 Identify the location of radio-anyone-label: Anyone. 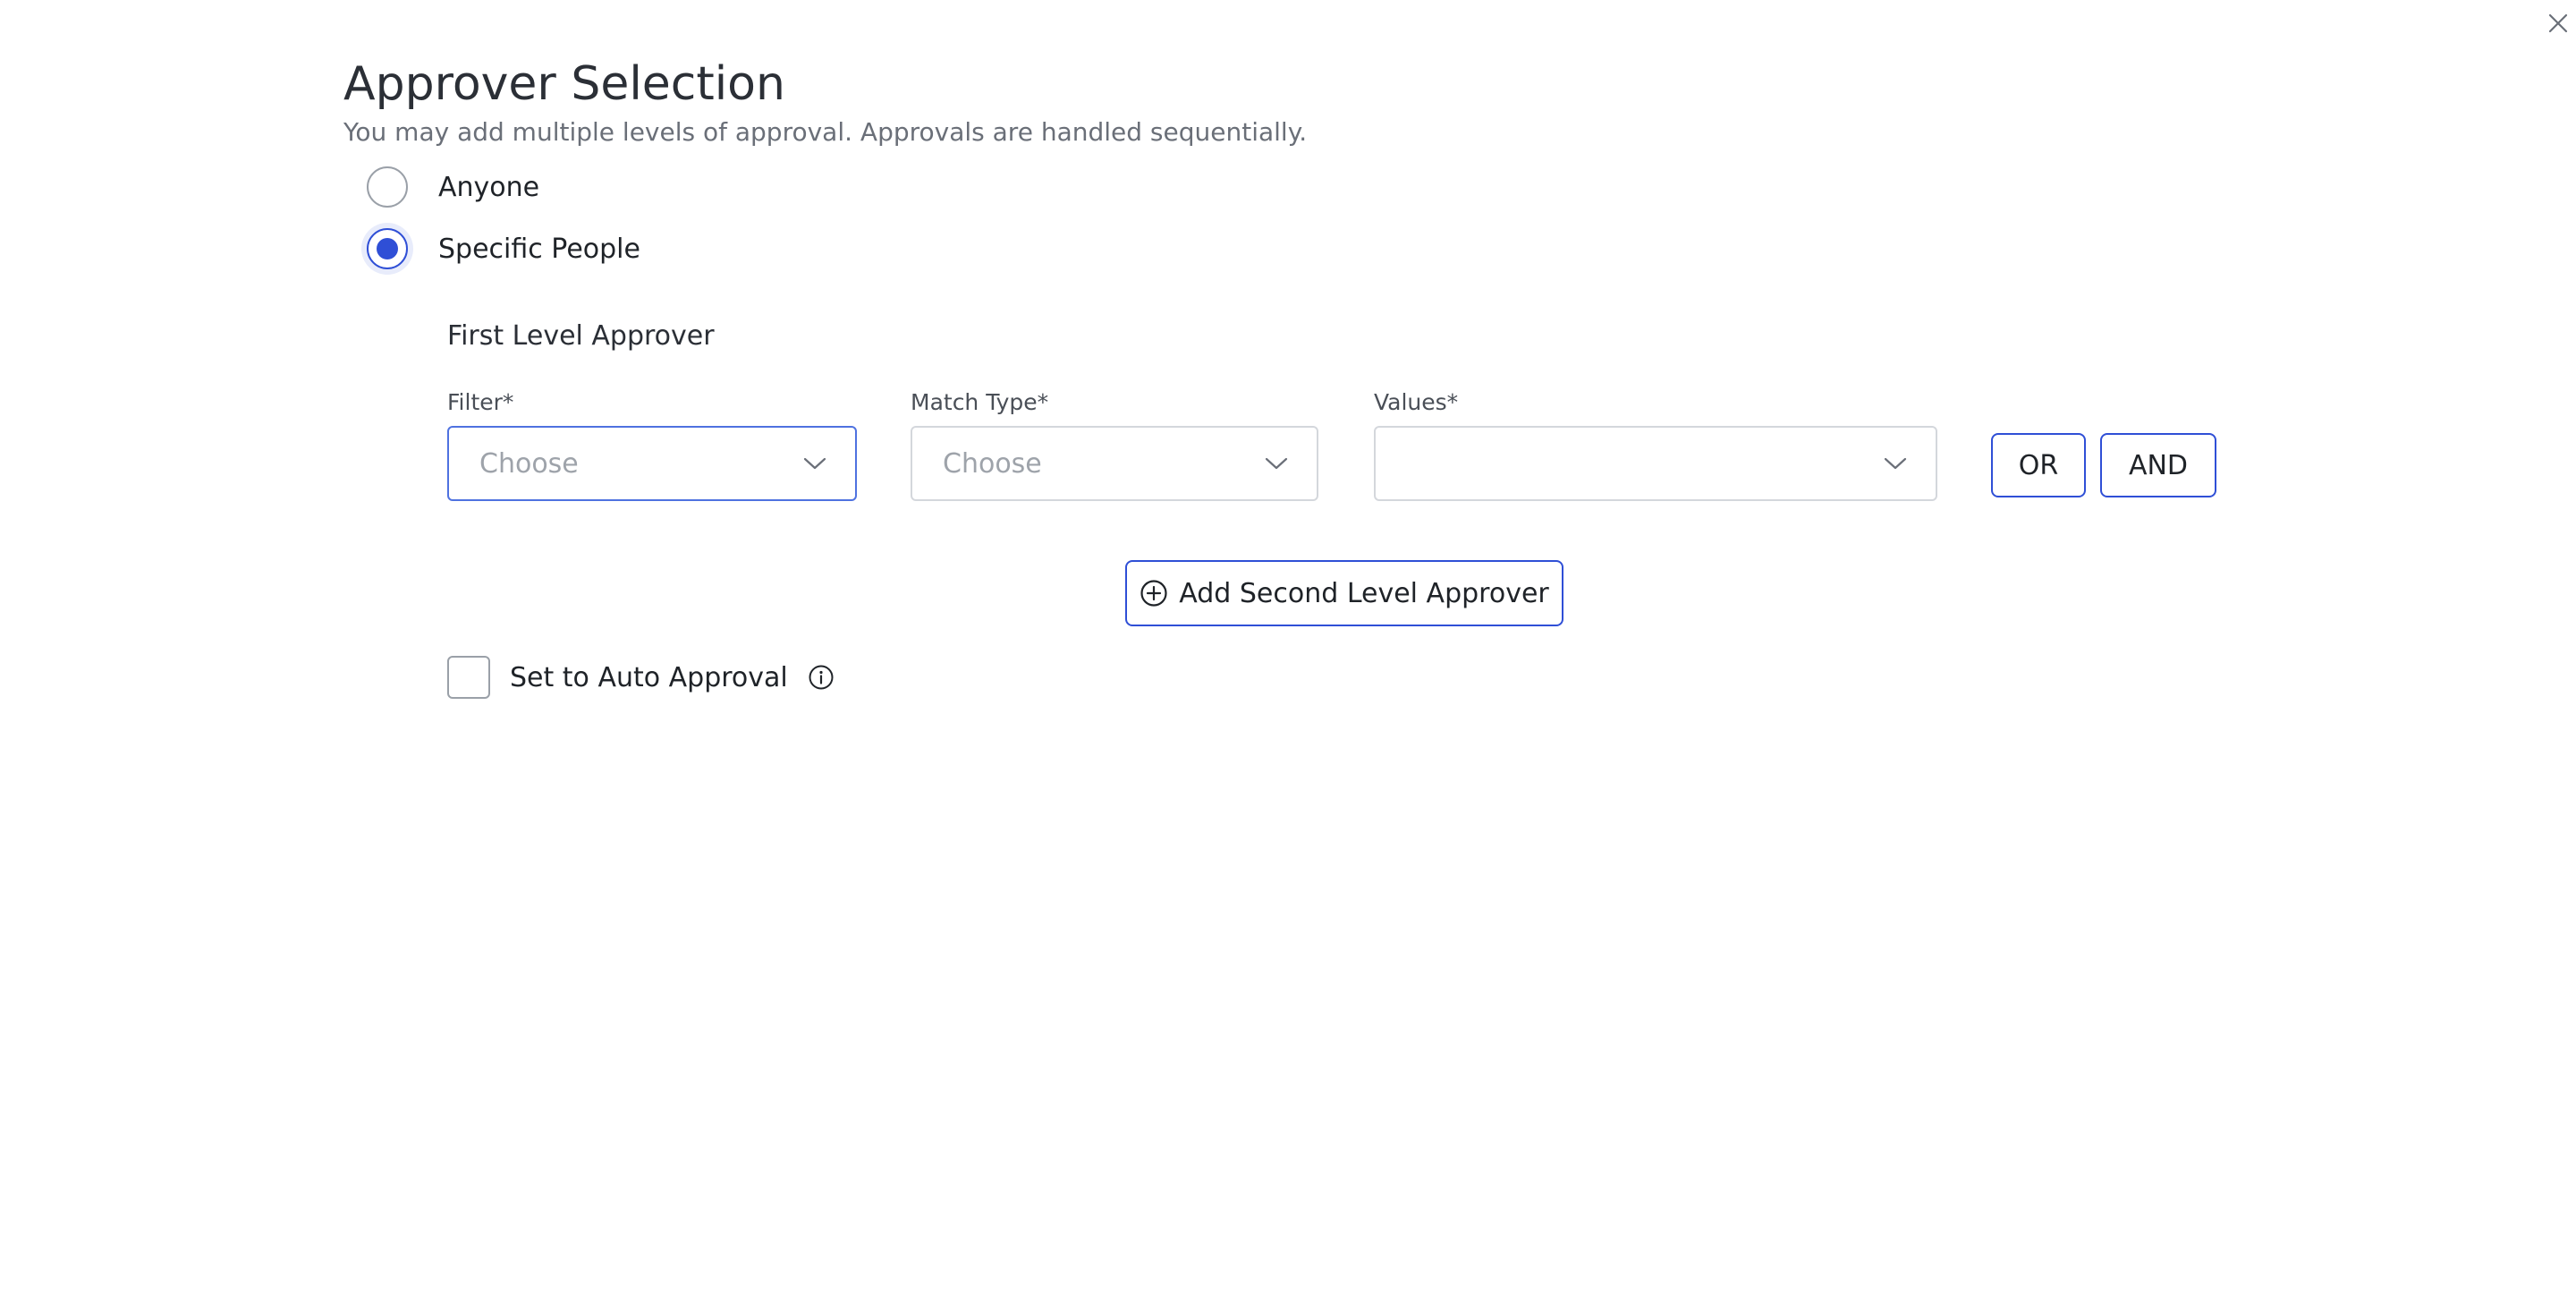
(489, 187).